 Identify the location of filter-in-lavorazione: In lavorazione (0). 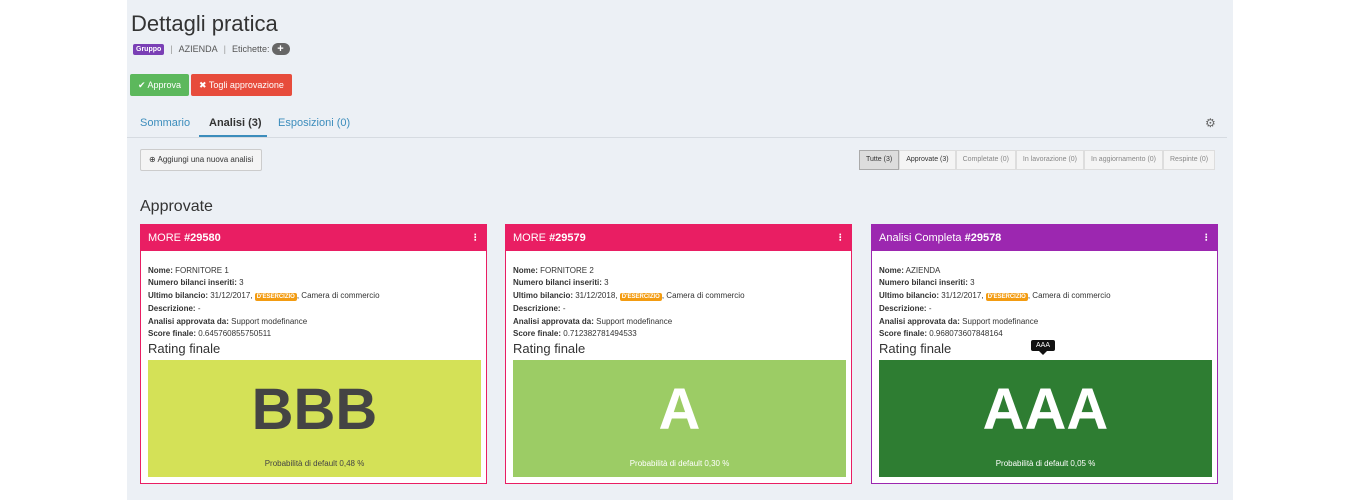
(1050, 160).